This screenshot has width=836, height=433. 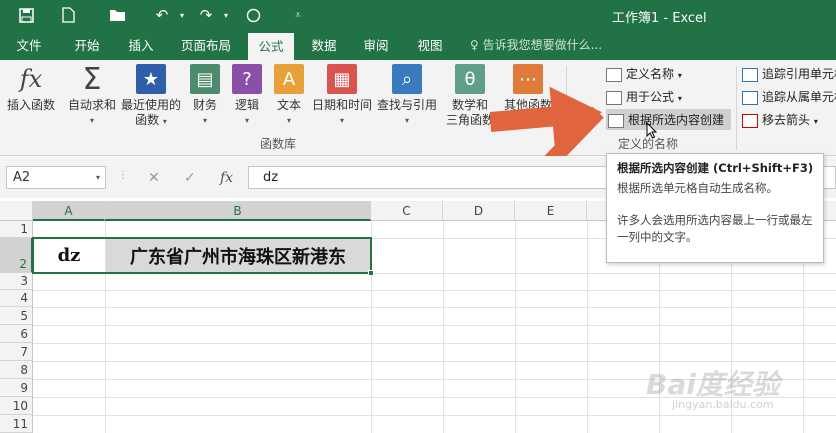 I want to click on tooltip-detail: 许多人会选用所选内容最上一行或最左一列中的文字。, so click(x=715, y=228).